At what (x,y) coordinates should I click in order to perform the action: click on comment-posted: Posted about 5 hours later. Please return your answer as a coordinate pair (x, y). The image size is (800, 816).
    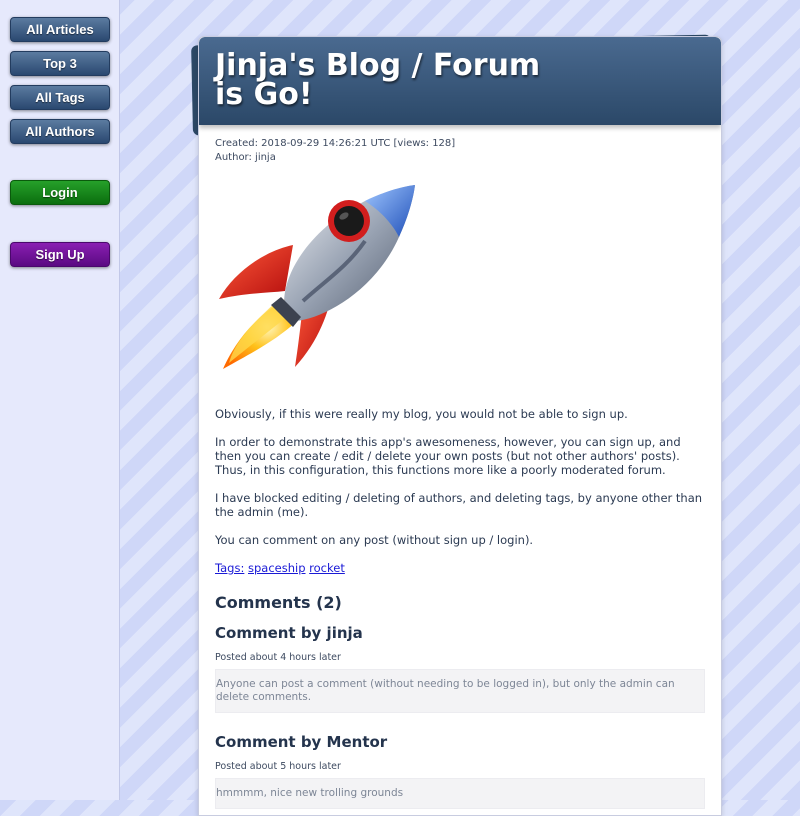
    Looking at the image, I should click on (278, 766).